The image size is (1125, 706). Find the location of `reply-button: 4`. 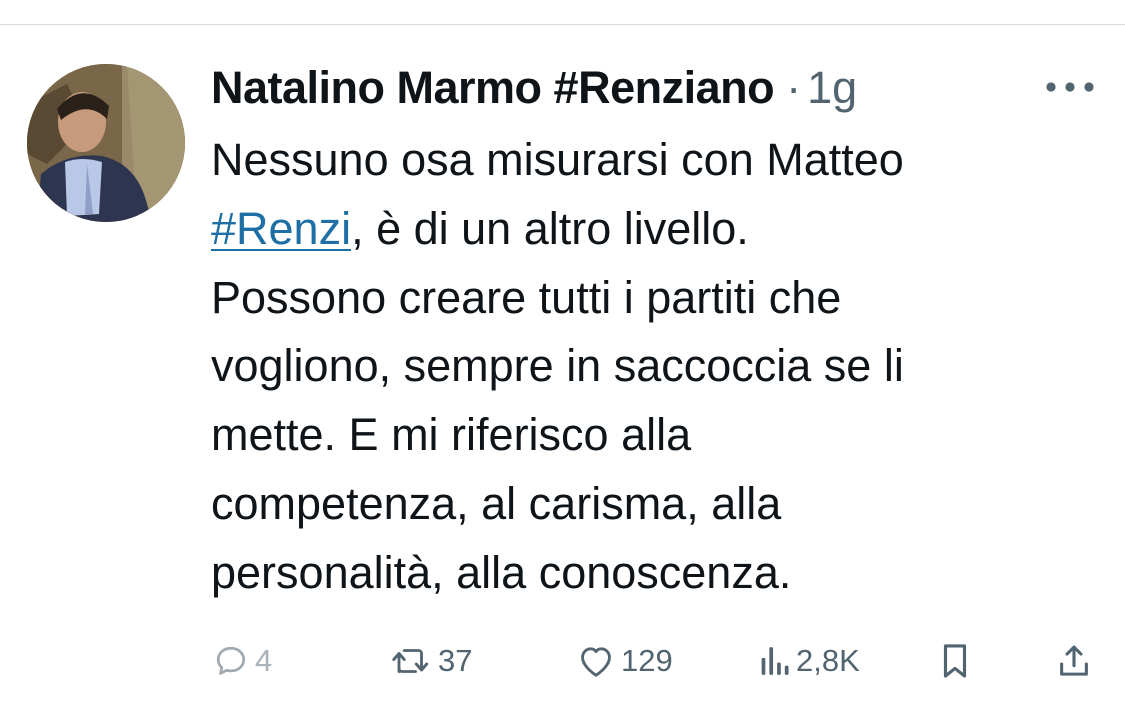

reply-button: 4 is located at coordinates (242, 661).